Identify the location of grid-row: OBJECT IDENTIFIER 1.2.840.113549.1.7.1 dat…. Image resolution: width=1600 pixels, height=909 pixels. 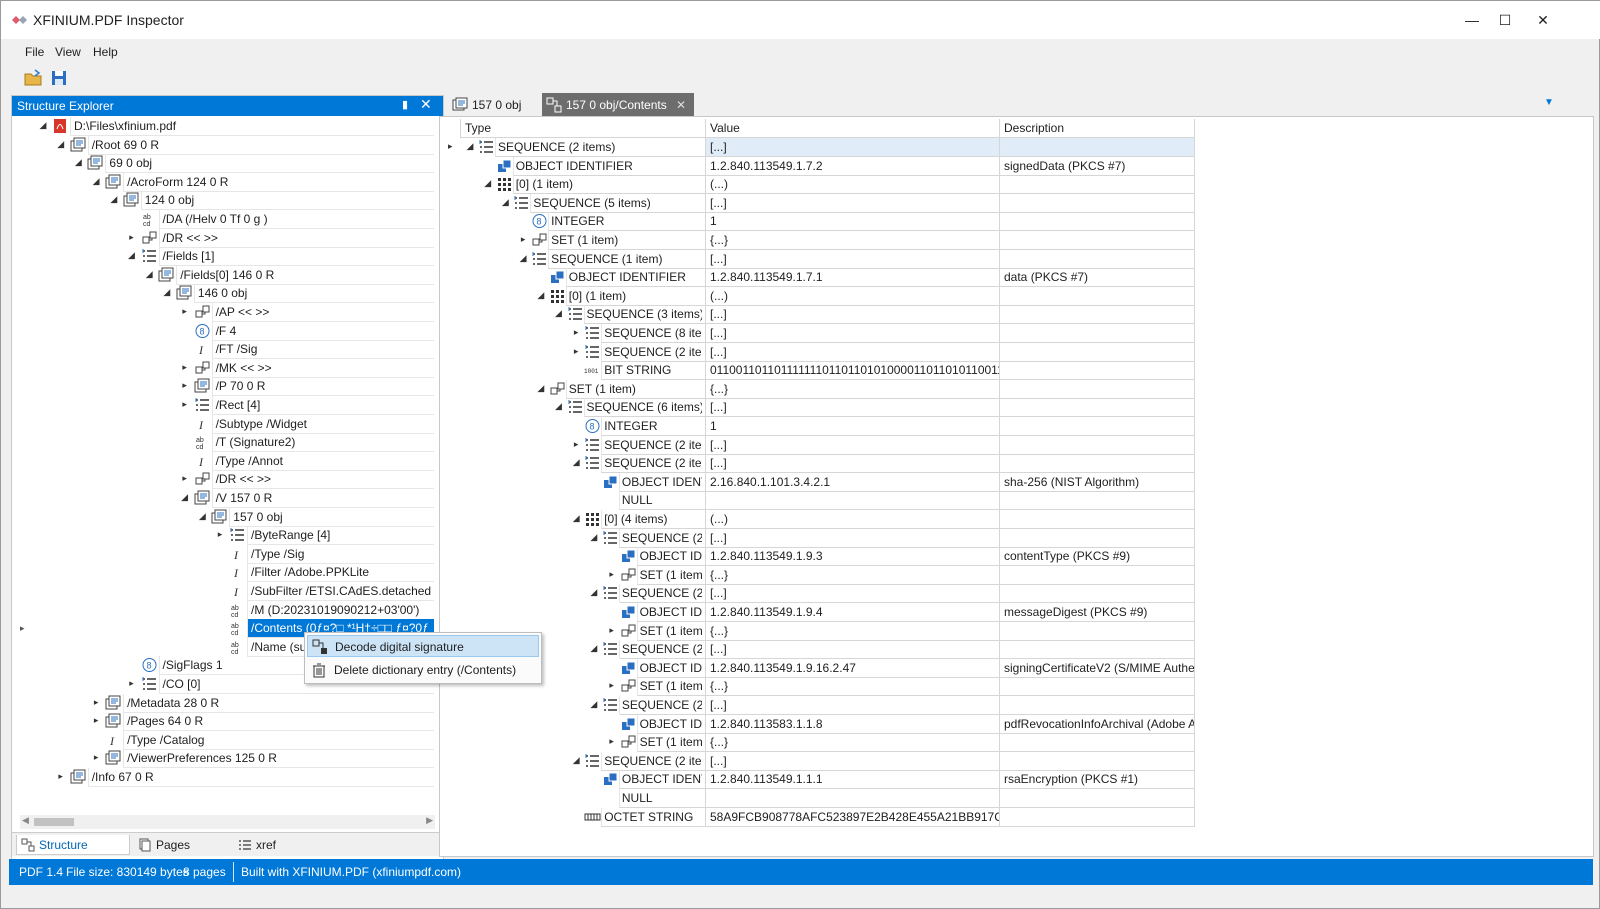
(820, 278).